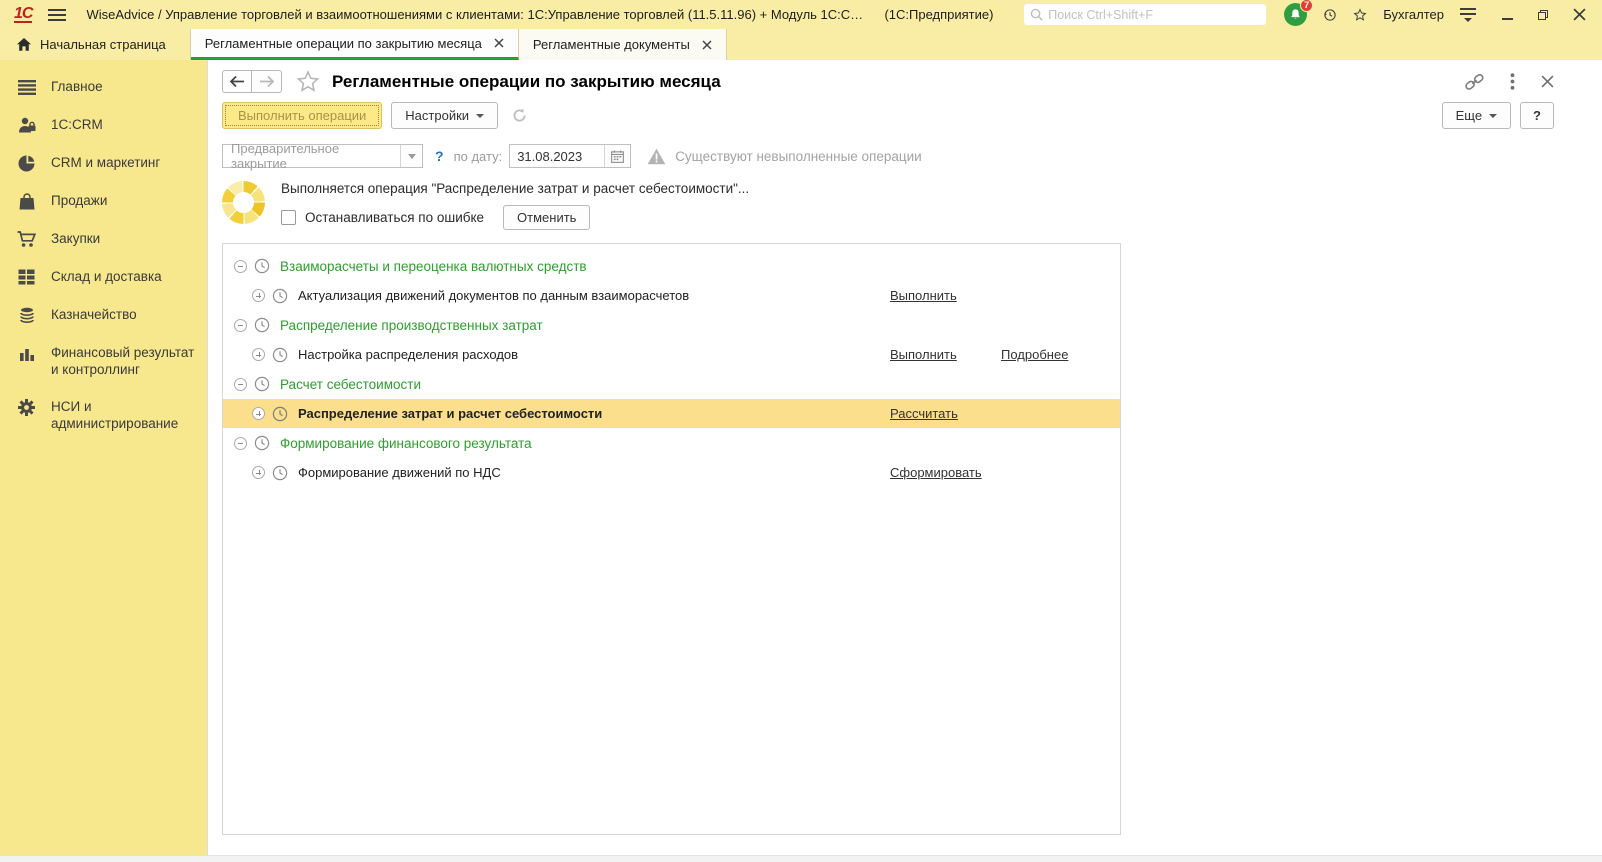 Image resolution: width=1602 pixels, height=862 pixels. I want to click on date-label: по дату:, so click(478, 156).